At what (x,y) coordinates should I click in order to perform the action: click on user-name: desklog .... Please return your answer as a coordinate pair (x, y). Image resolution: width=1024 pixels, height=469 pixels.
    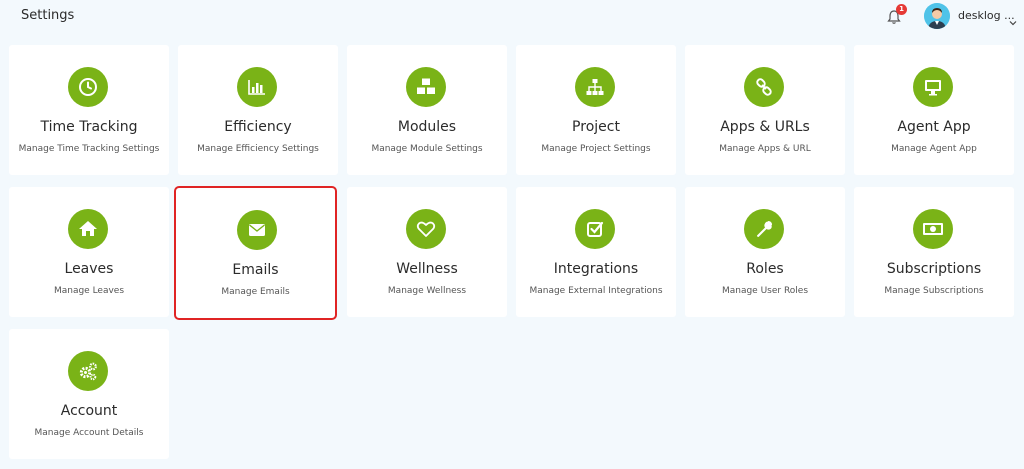
    Looking at the image, I should click on (986, 15).